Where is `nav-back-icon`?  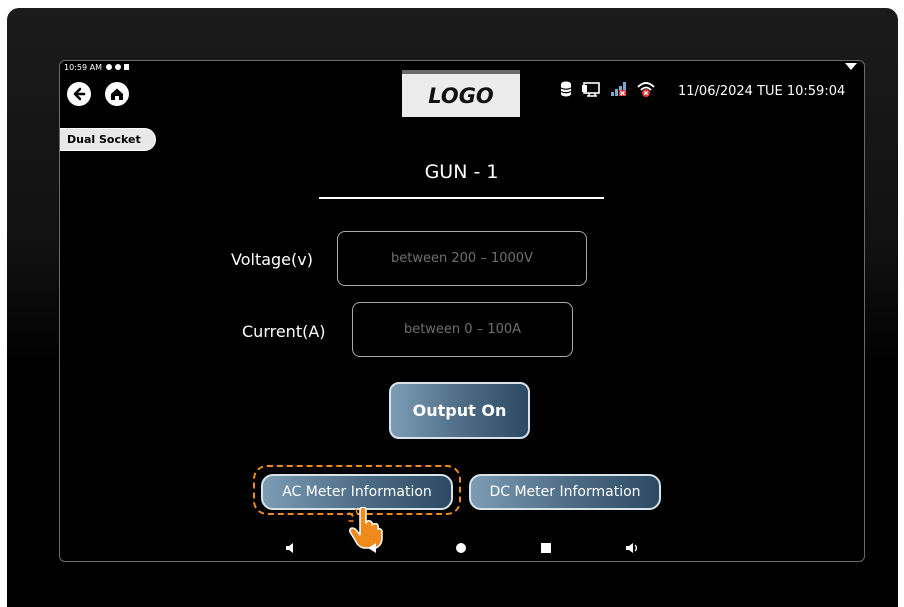 nav-back-icon is located at coordinates (372, 548).